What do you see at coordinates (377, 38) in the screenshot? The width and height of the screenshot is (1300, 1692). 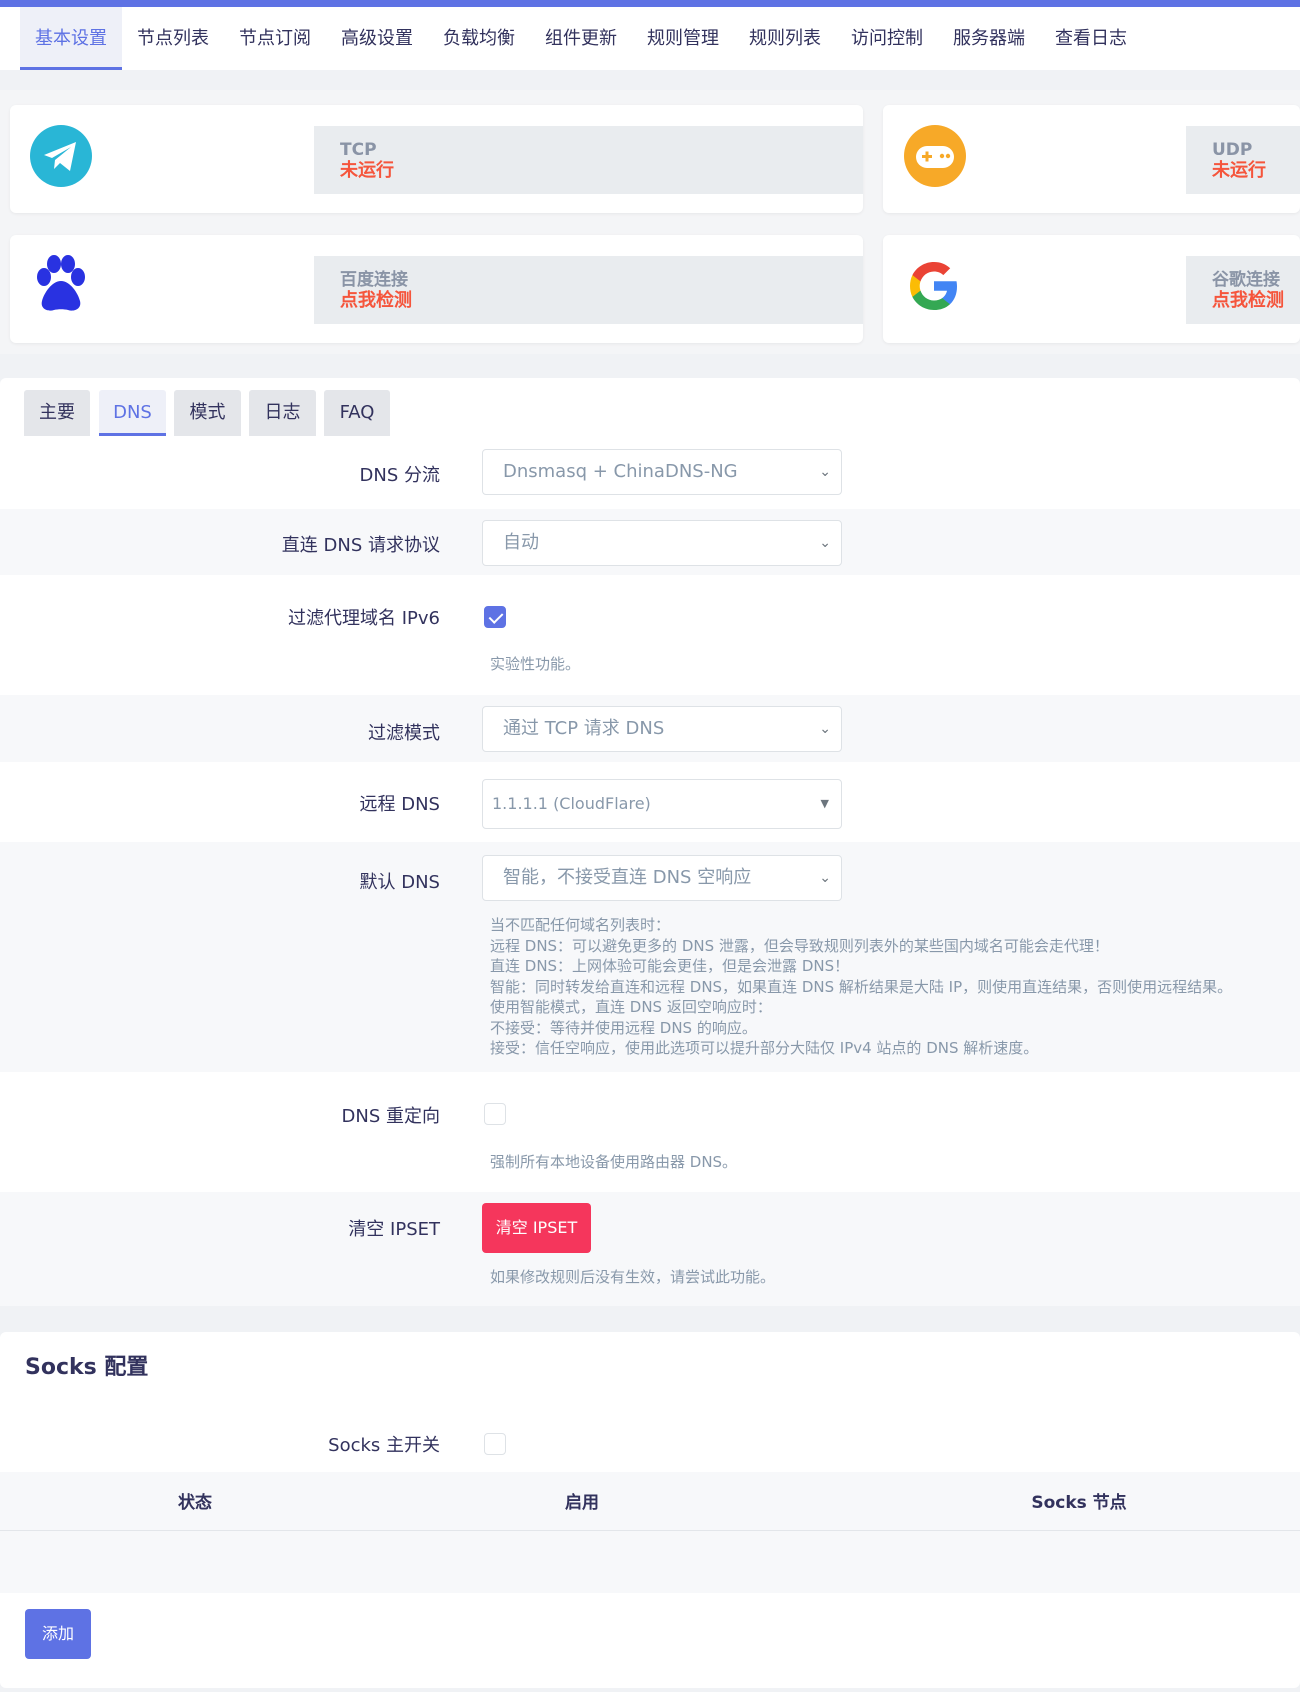 I see `tab-advanced-settings: 高级设置` at bounding box center [377, 38].